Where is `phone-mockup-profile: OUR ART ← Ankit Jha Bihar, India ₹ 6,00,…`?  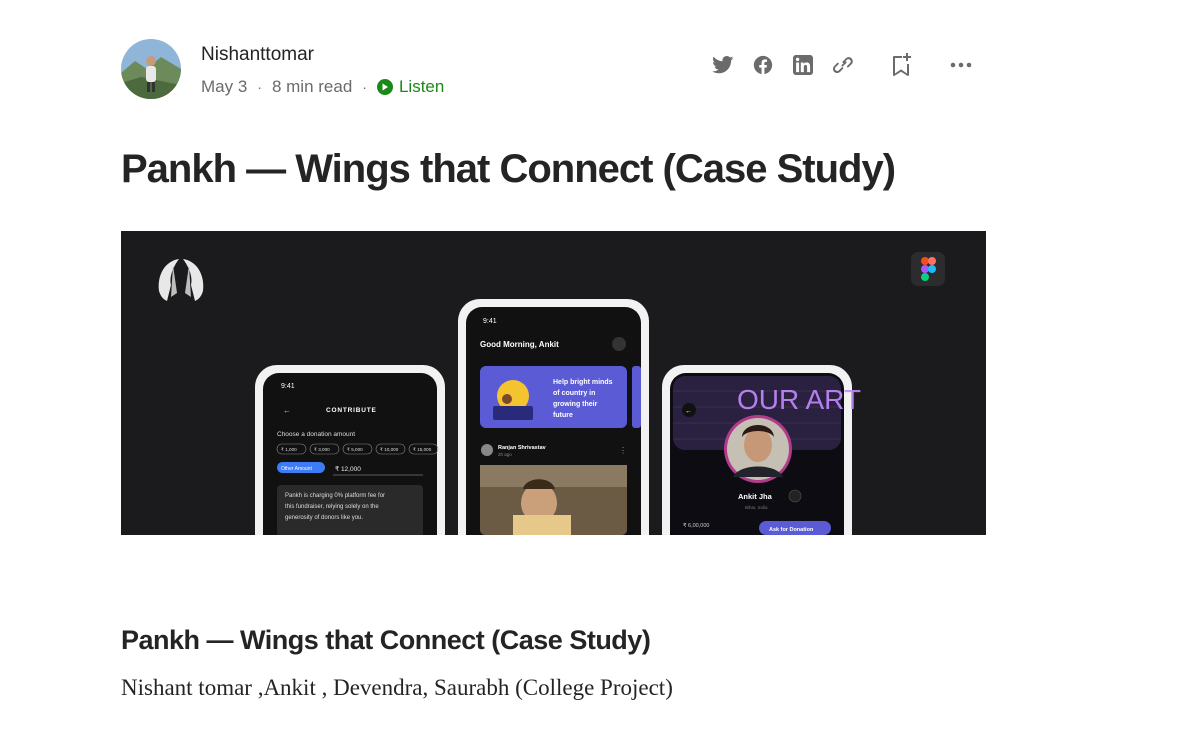 phone-mockup-profile: OUR ART ← Ankit Jha Bihar, India ₹ 6,00,… is located at coordinates (761, 450).